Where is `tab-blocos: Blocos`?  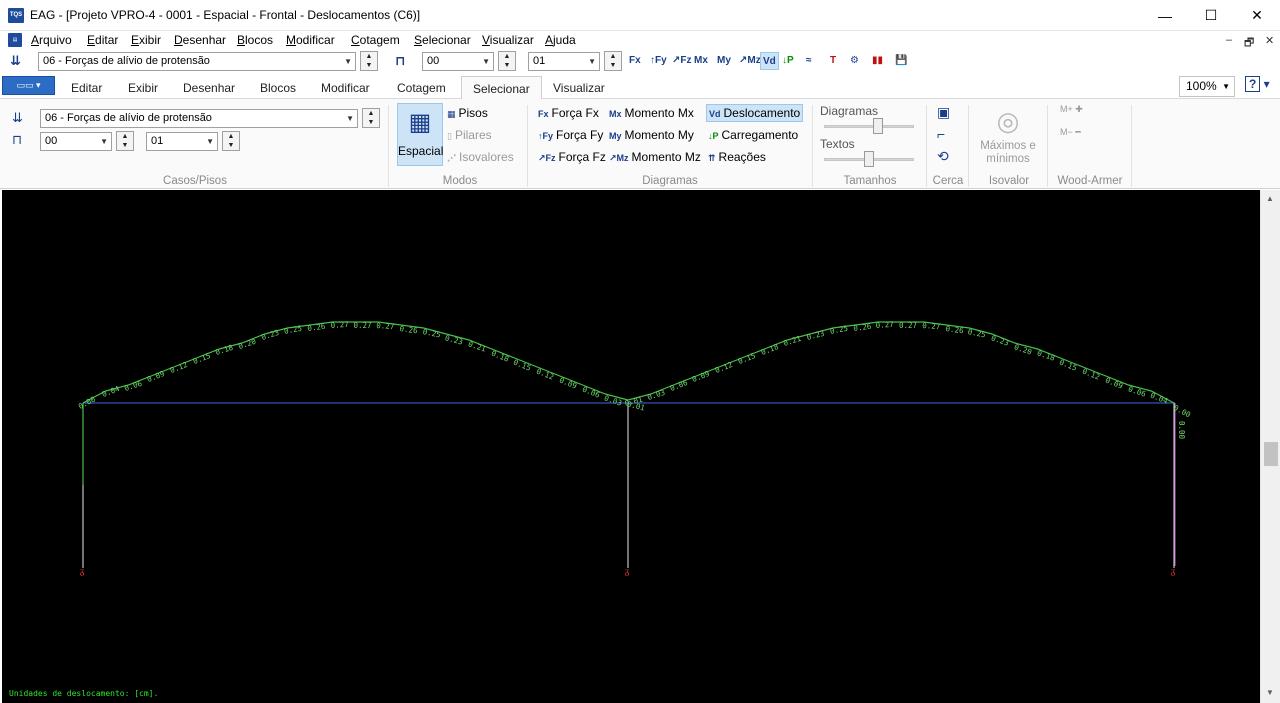 tab-blocos: Blocos is located at coordinates (278, 88).